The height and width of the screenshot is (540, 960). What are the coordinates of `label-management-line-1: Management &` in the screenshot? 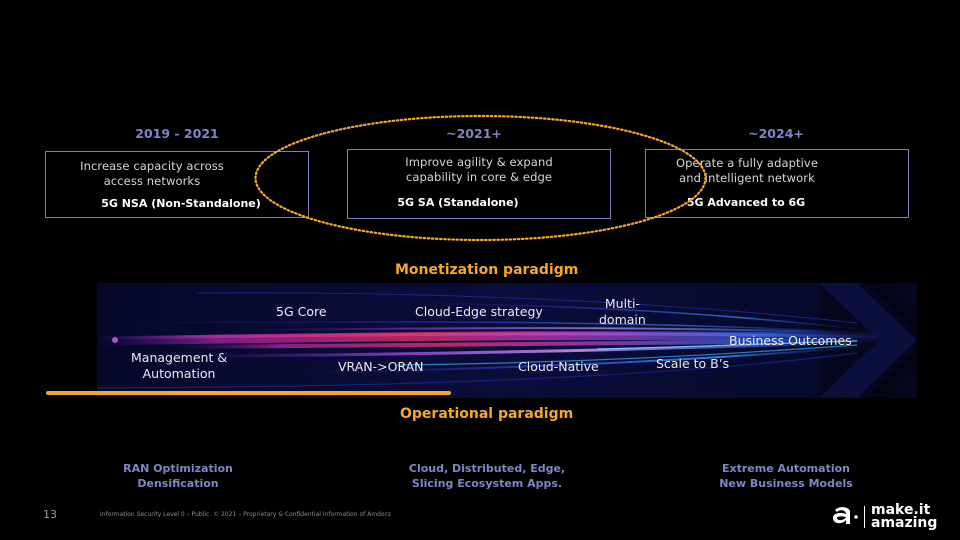 It's located at (179, 357).